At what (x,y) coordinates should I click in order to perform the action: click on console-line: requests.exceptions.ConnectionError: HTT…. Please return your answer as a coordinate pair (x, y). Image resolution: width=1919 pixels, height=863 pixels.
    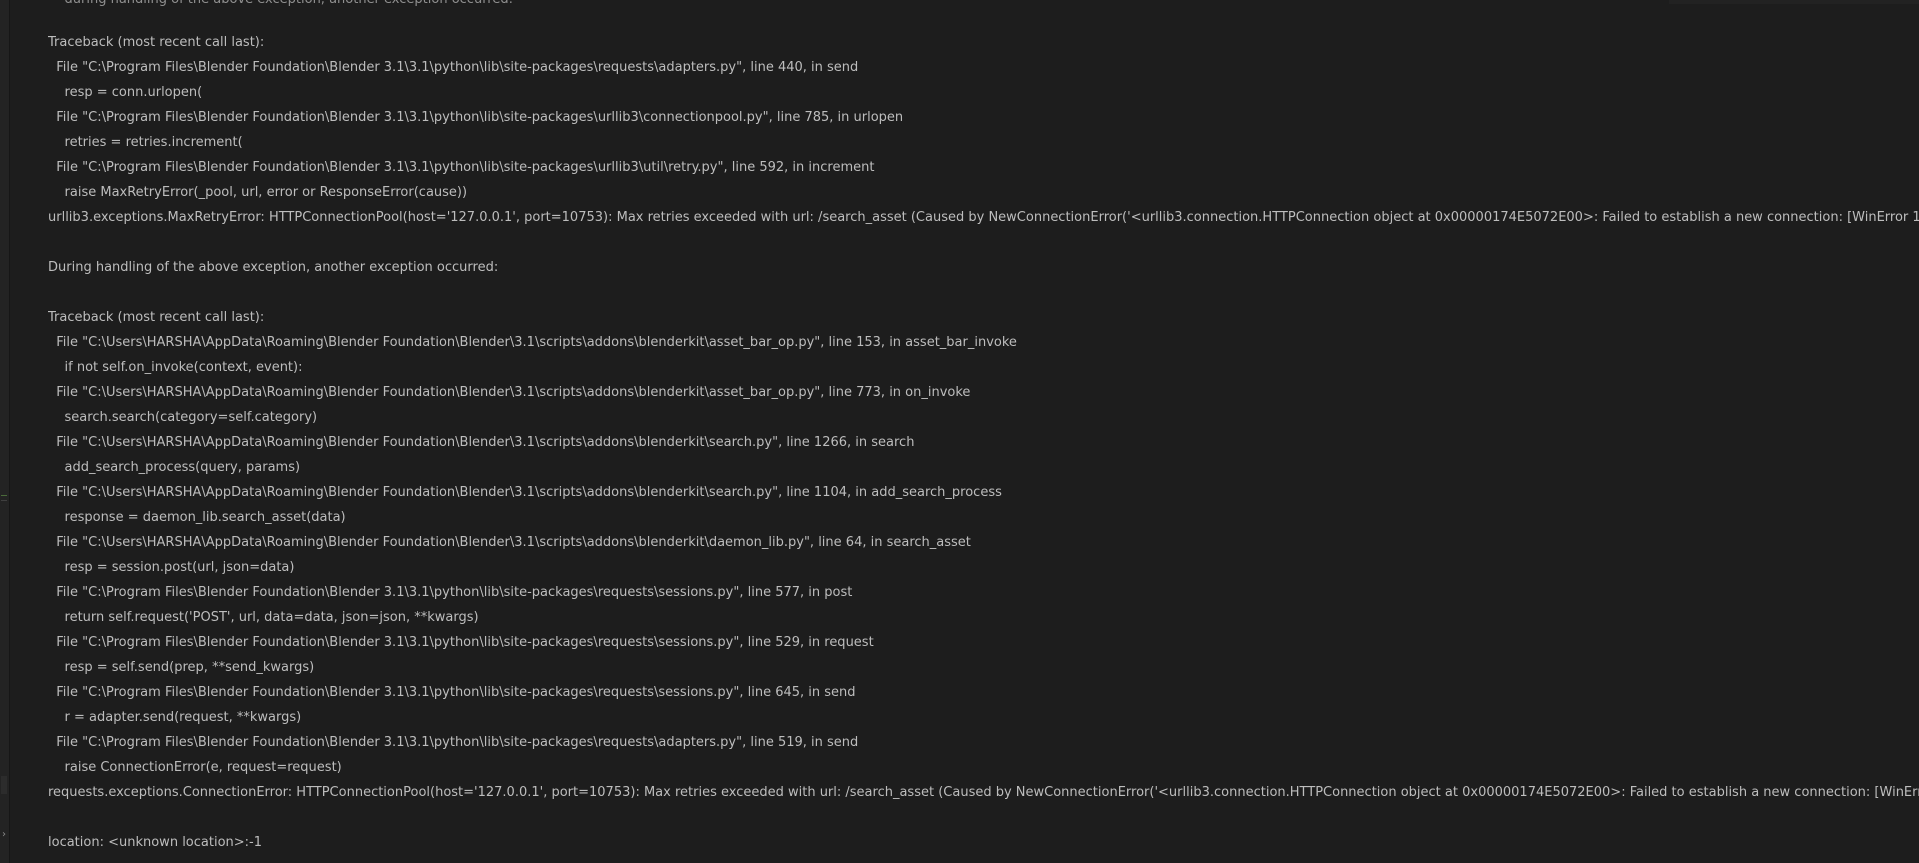
    Looking at the image, I should click on (983, 792).